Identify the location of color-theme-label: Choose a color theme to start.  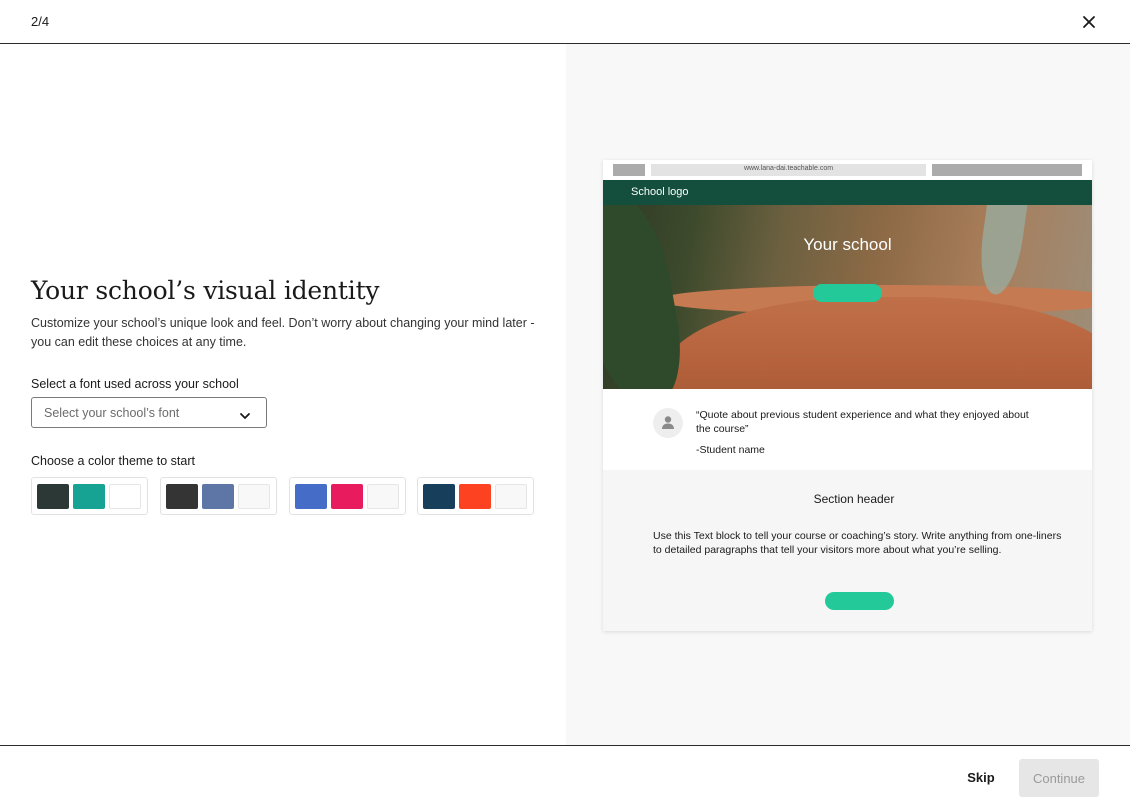
(113, 461).